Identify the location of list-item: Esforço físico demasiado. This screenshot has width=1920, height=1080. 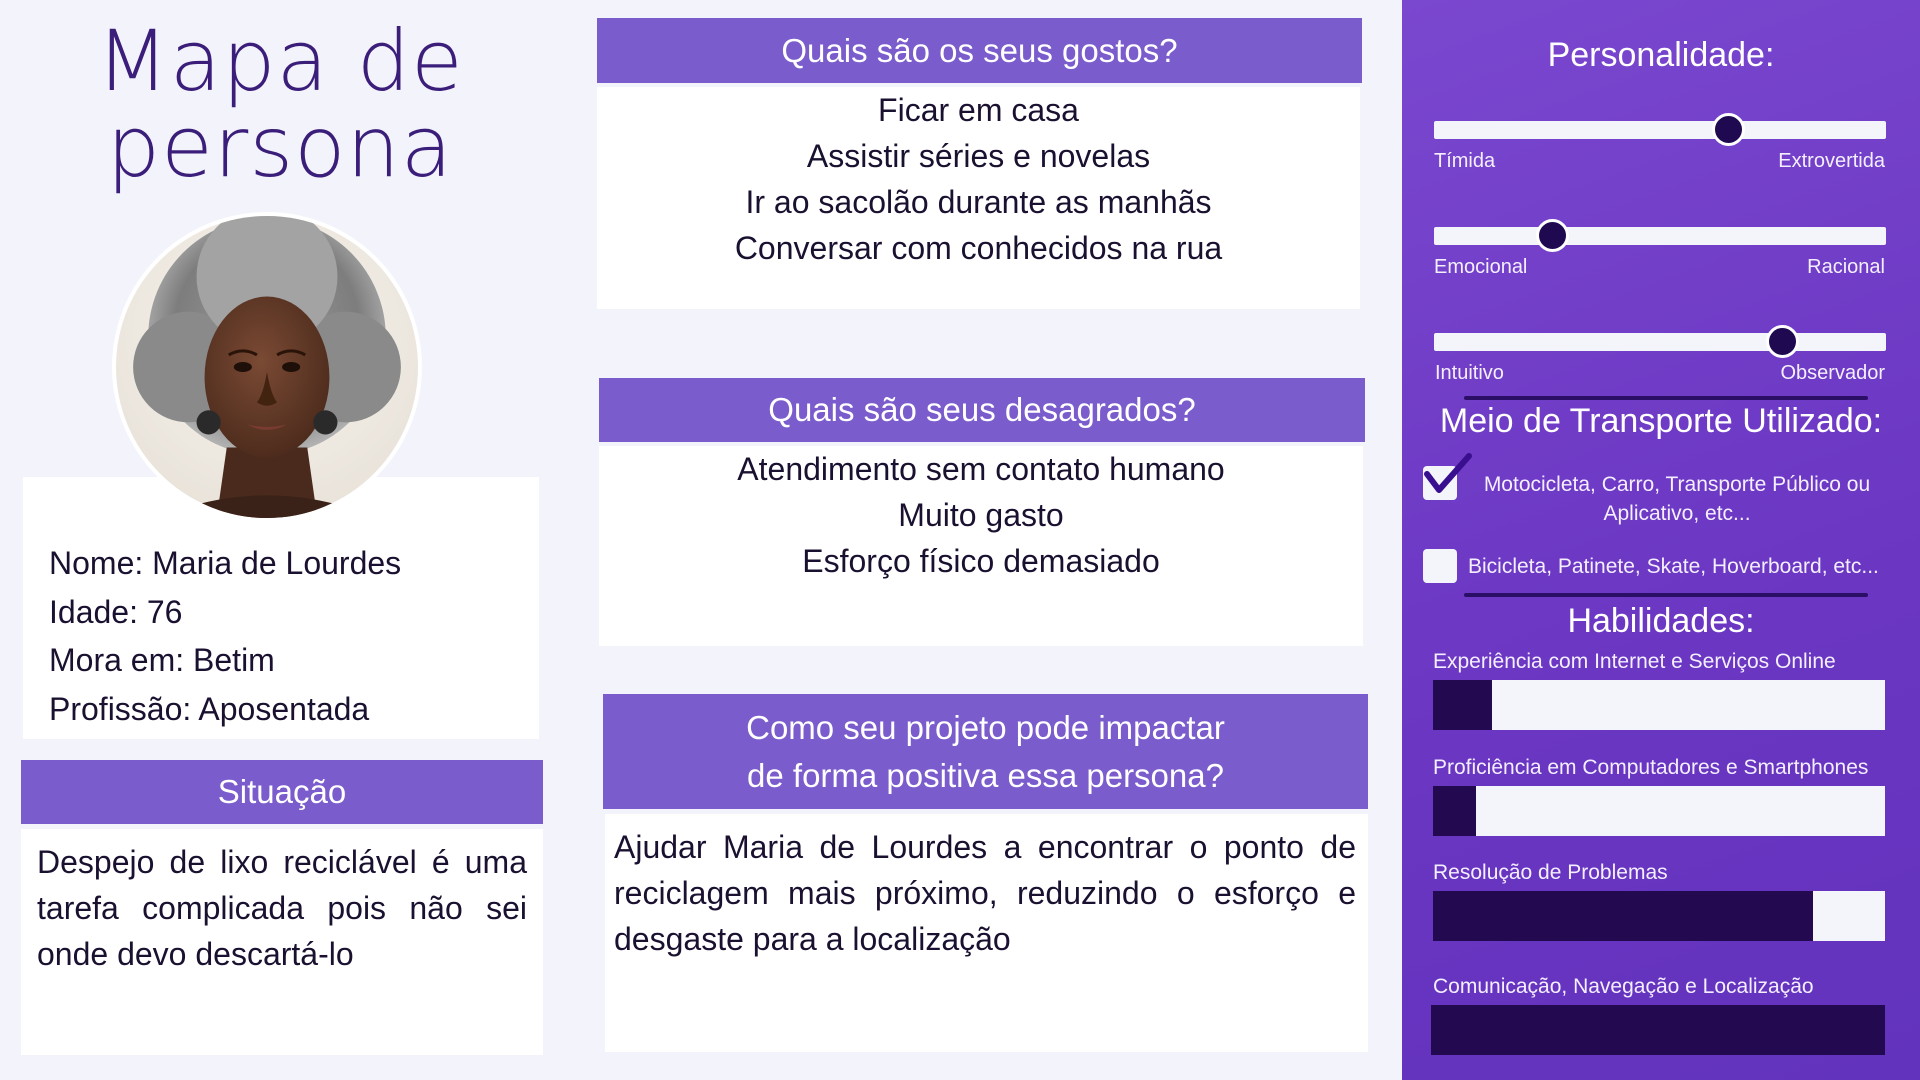
(981, 561).